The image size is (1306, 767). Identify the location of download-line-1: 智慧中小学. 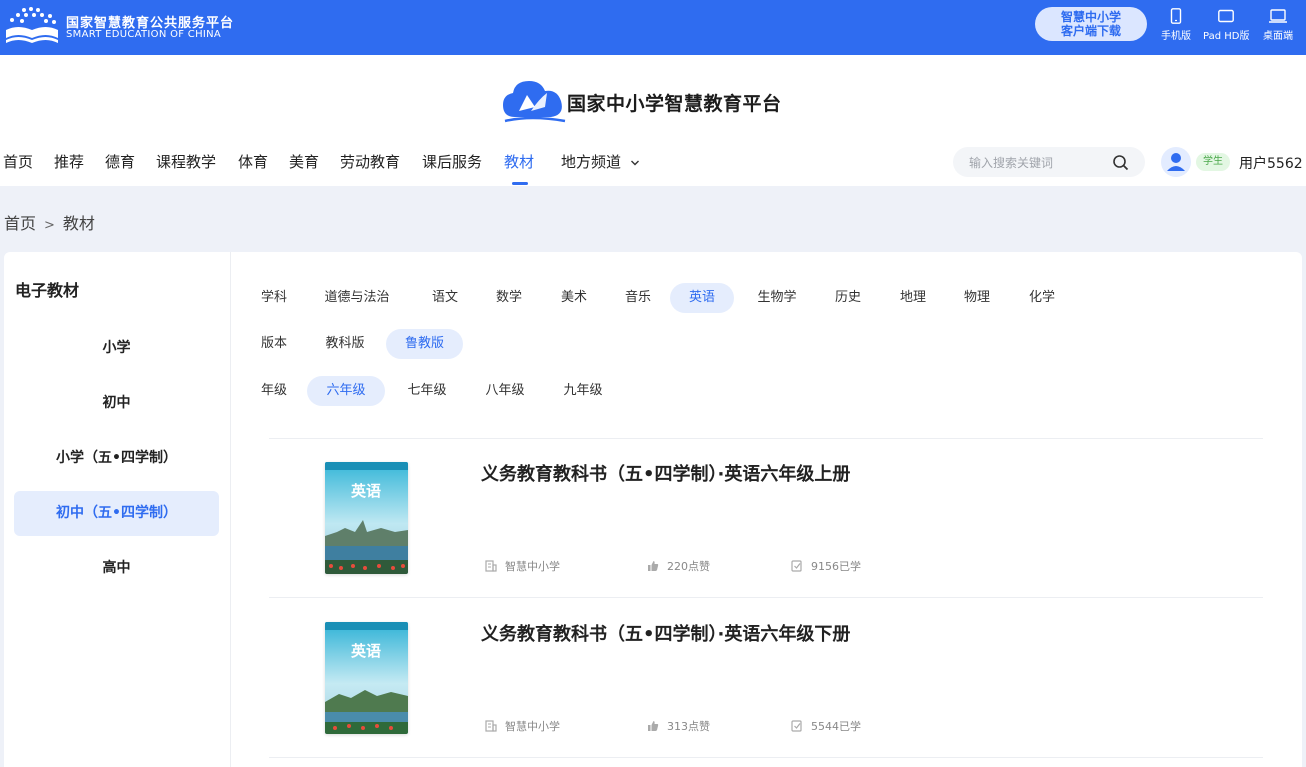
(1090, 17).